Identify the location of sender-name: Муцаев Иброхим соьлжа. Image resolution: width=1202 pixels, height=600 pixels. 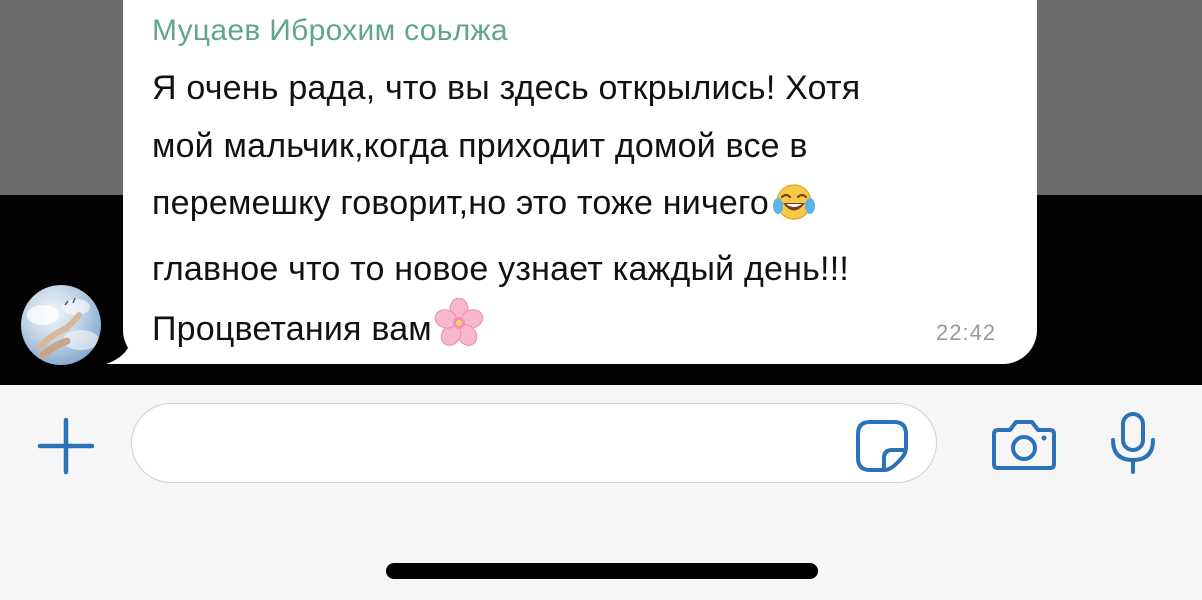
(330, 31).